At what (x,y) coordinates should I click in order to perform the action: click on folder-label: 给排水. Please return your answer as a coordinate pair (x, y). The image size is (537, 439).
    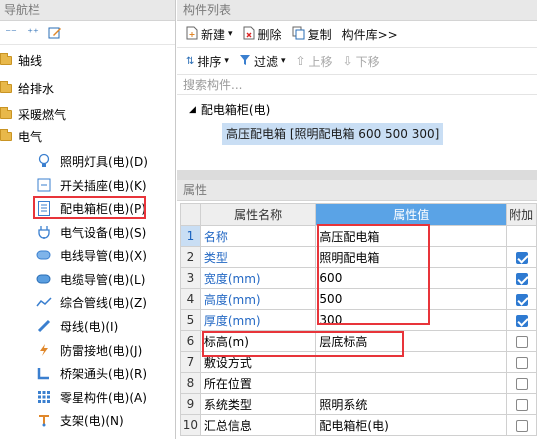
    Looking at the image, I should click on (36, 88).